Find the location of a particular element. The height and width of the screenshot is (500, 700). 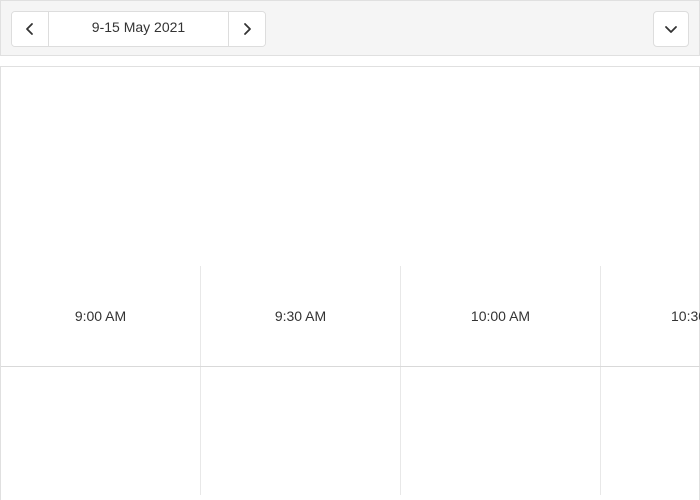

time-slot-label: 10:00 AM is located at coordinates (500, 316).